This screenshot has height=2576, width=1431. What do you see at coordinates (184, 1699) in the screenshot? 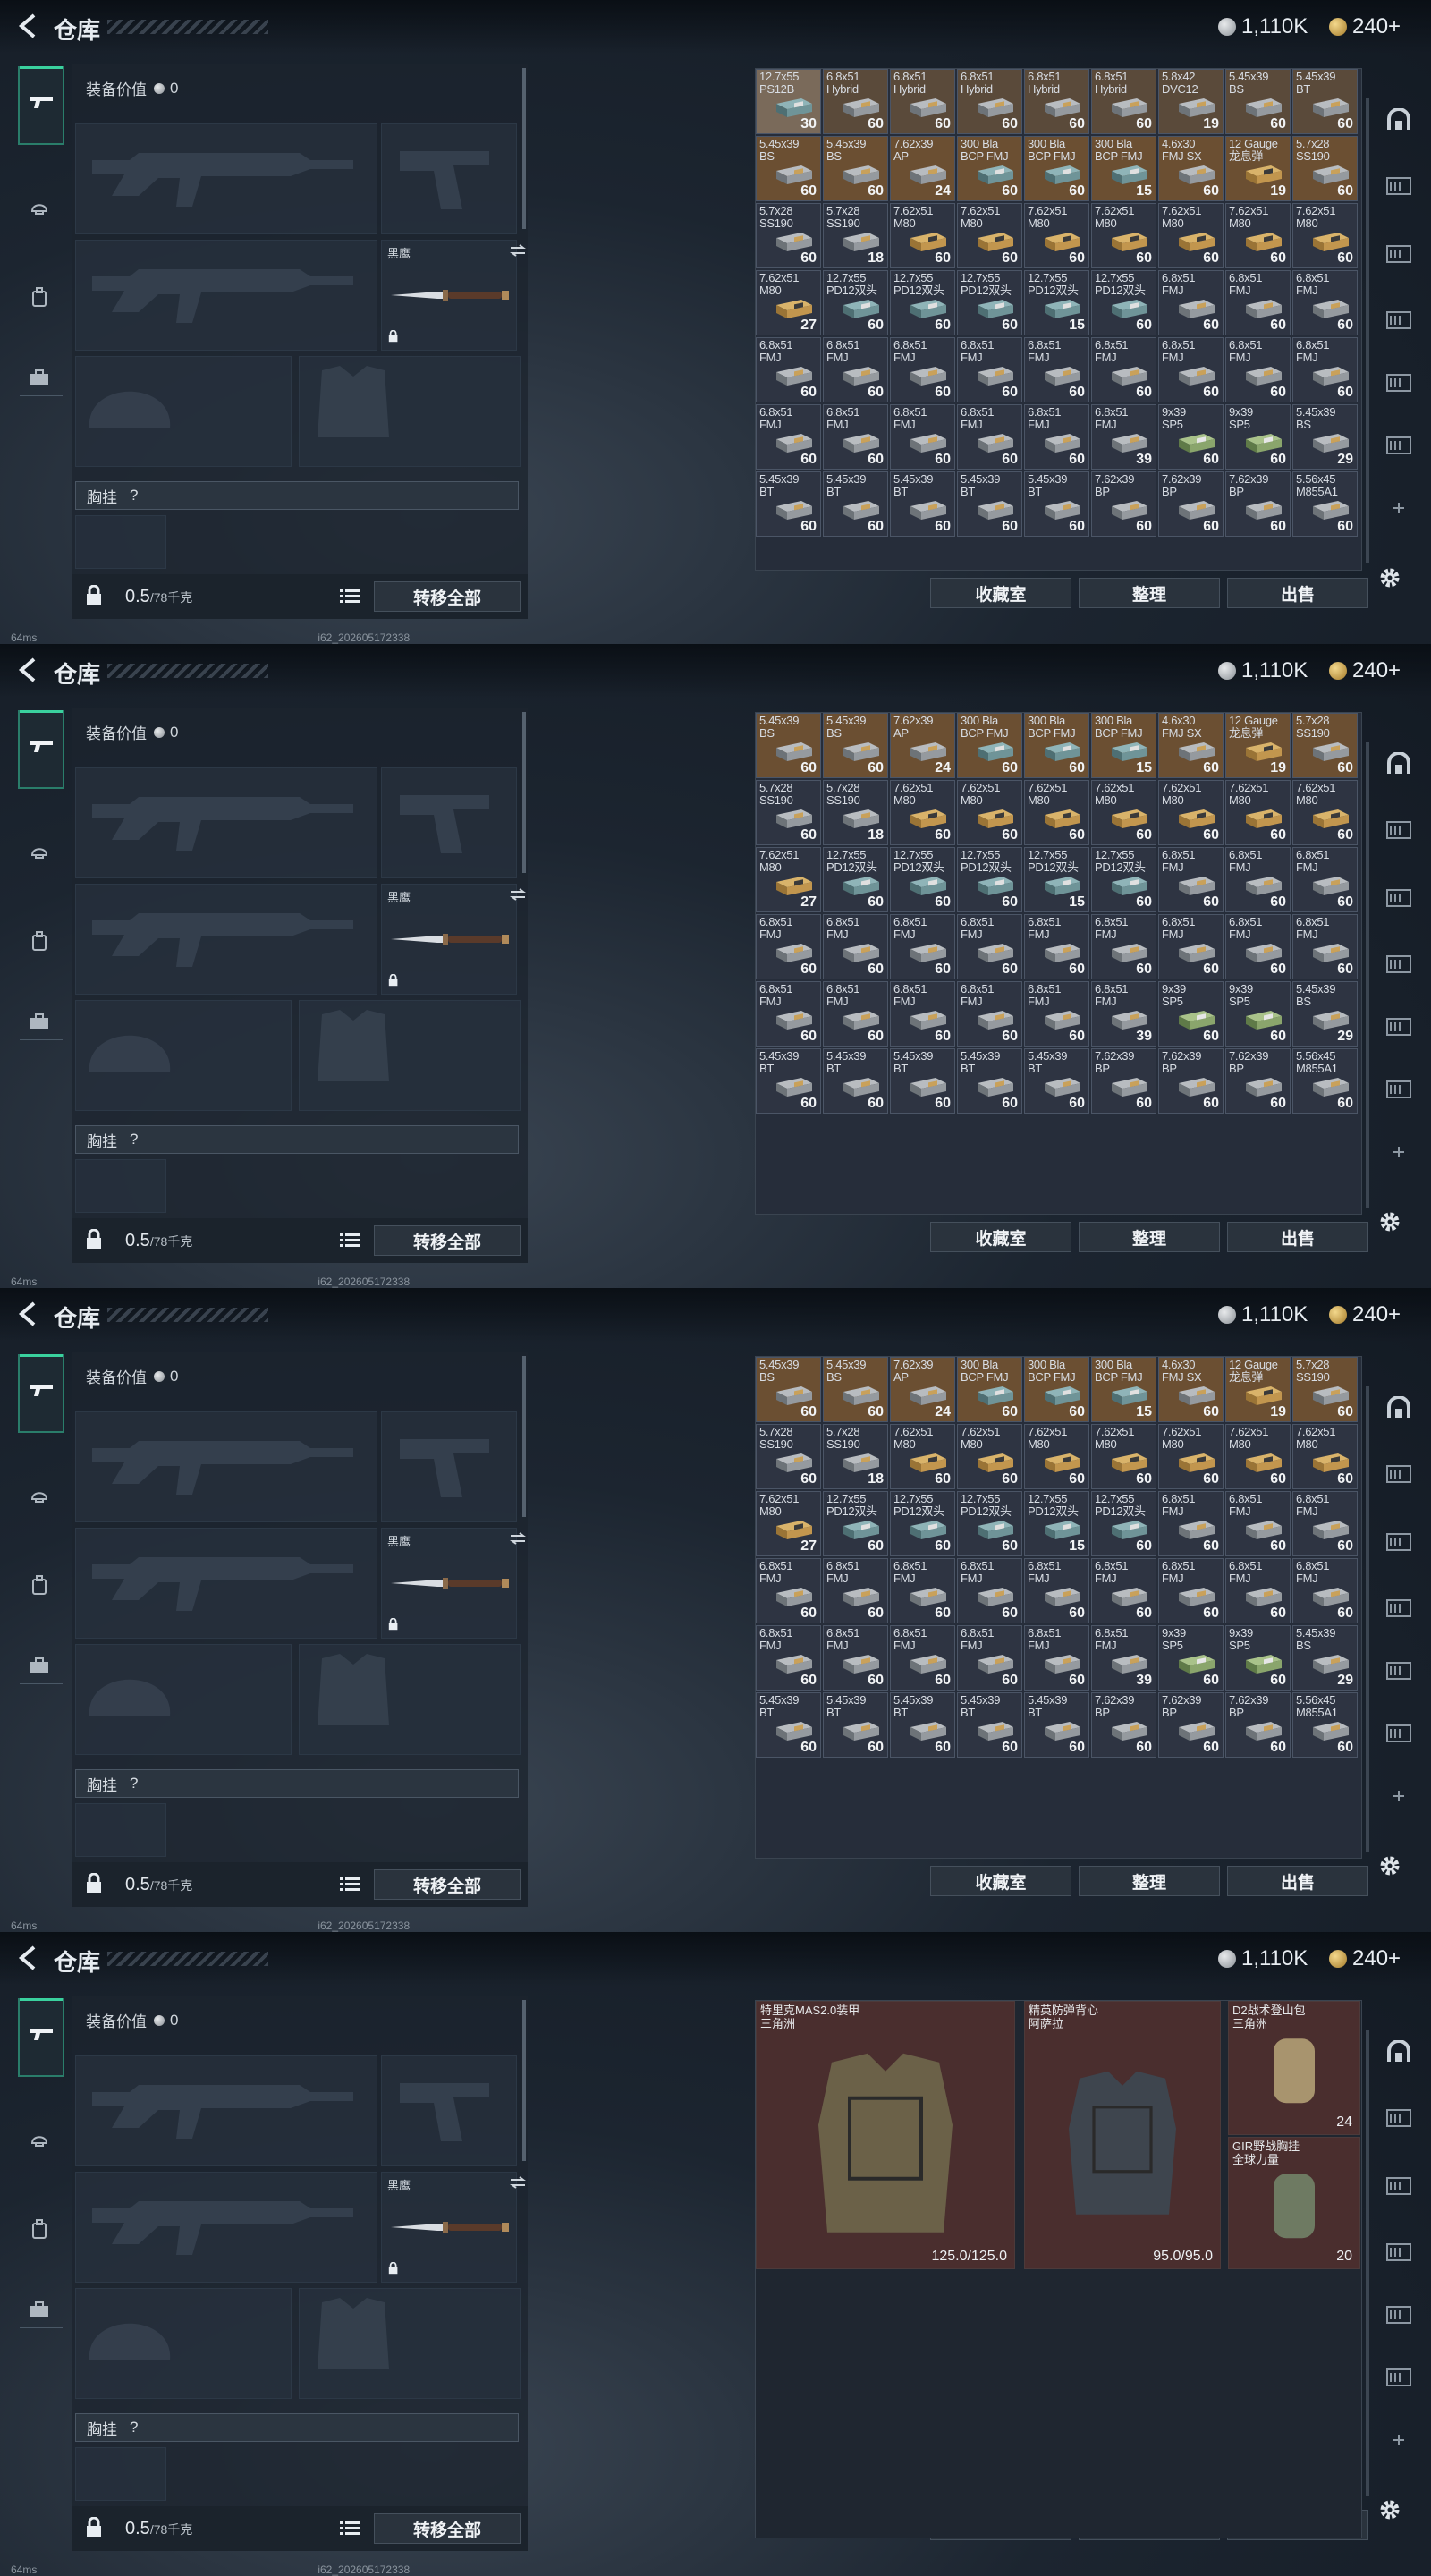
I see `helmet-slot` at bounding box center [184, 1699].